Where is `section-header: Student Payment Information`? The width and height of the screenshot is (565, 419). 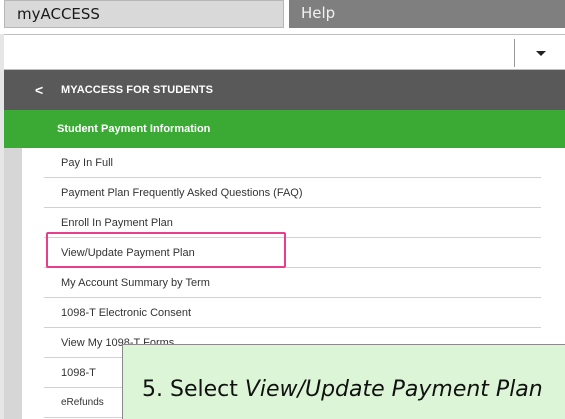 section-header: Student Payment Information is located at coordinates (284, 129).